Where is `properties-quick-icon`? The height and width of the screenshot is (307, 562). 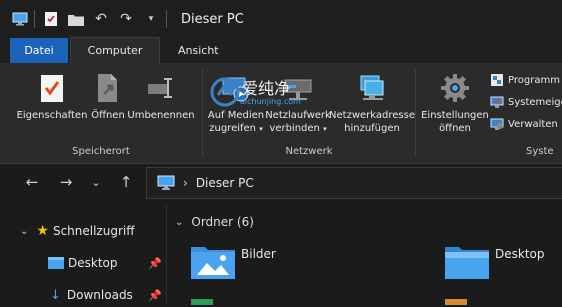
properties-quick-icon is located at coordinates (51, 19).